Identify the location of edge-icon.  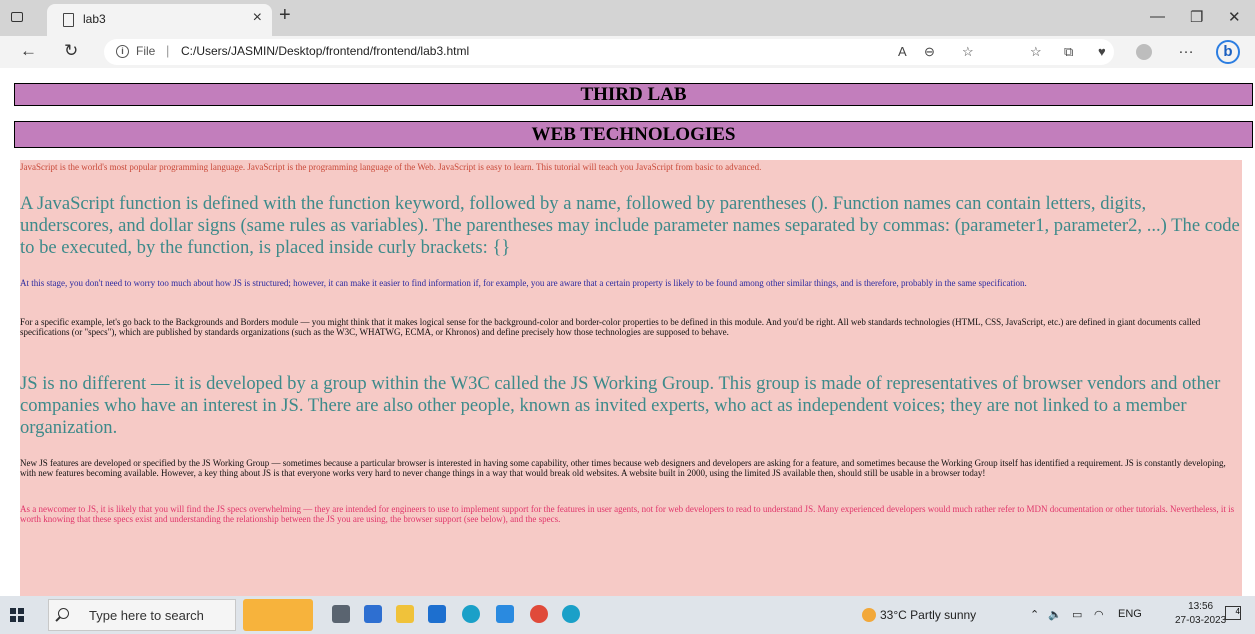
(471, 614).